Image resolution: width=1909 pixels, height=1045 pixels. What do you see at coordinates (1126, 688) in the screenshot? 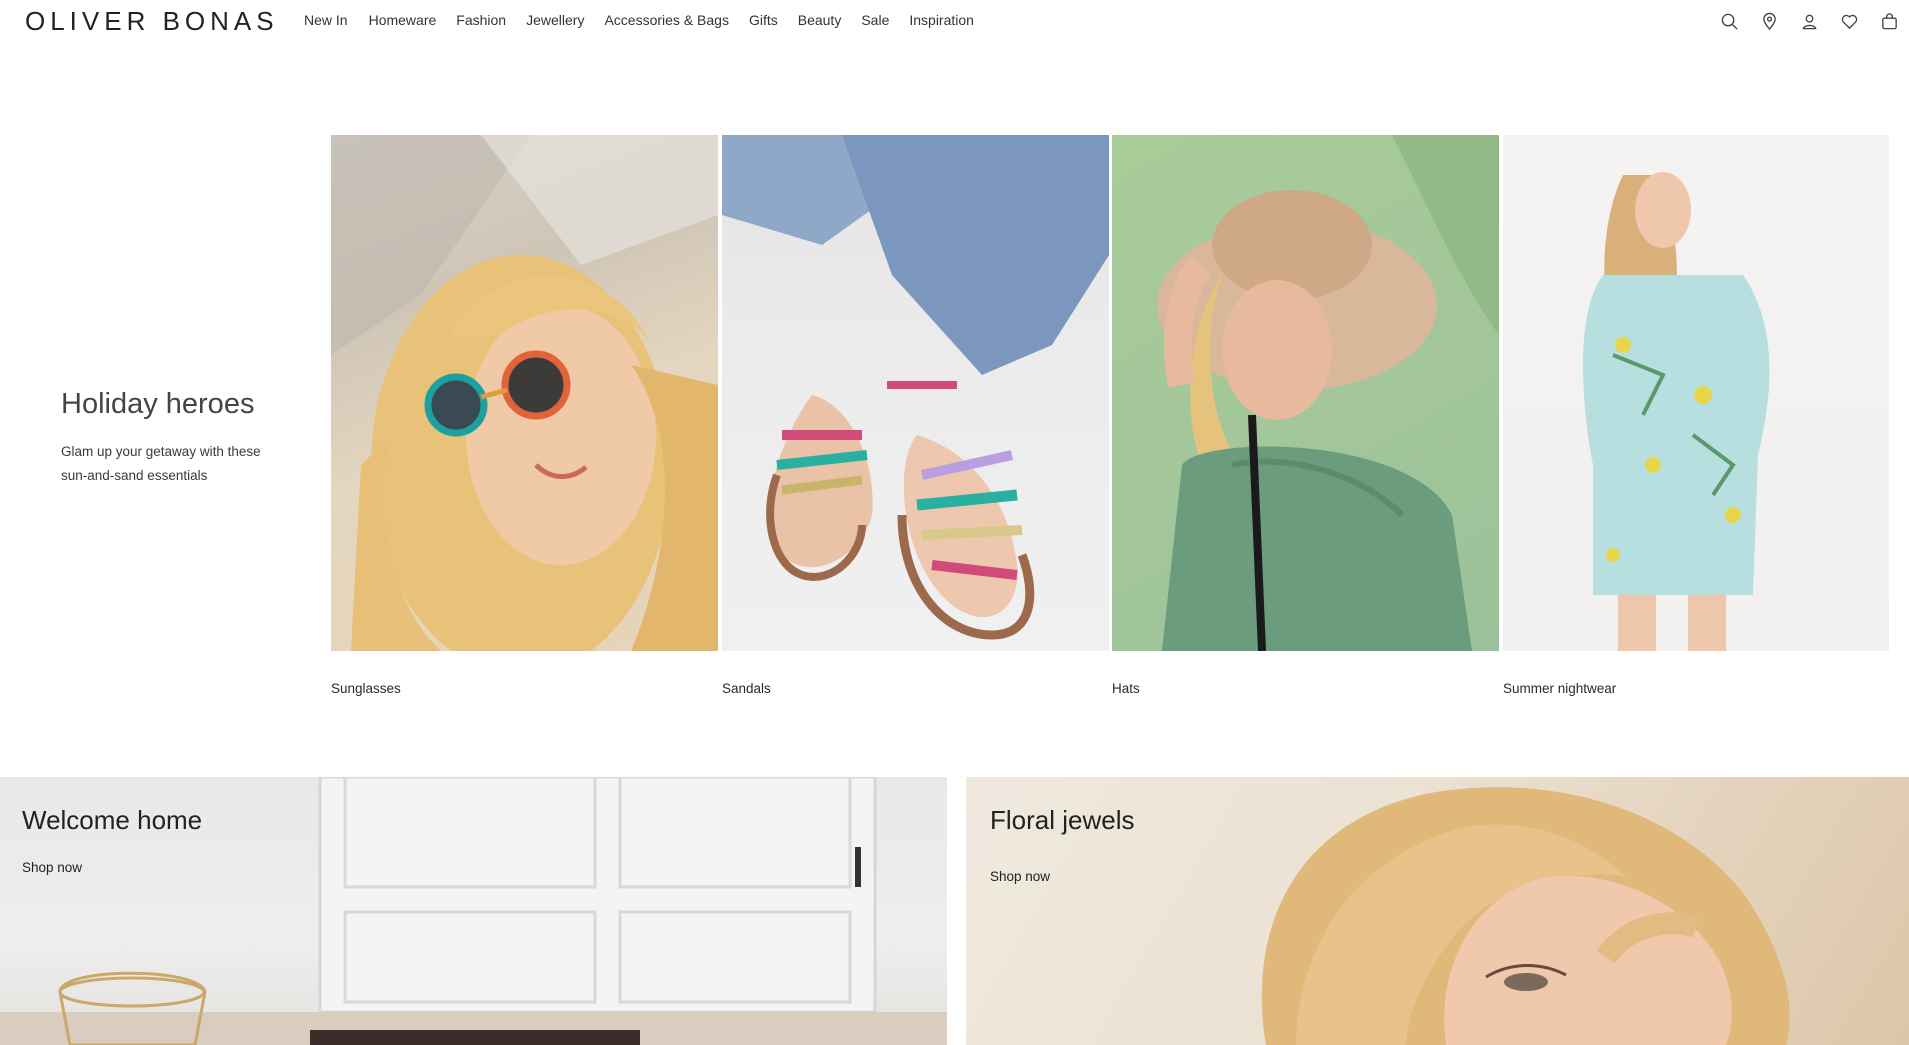
I see `tile-label-hats: Hats` at bounding box center [1126, 688].